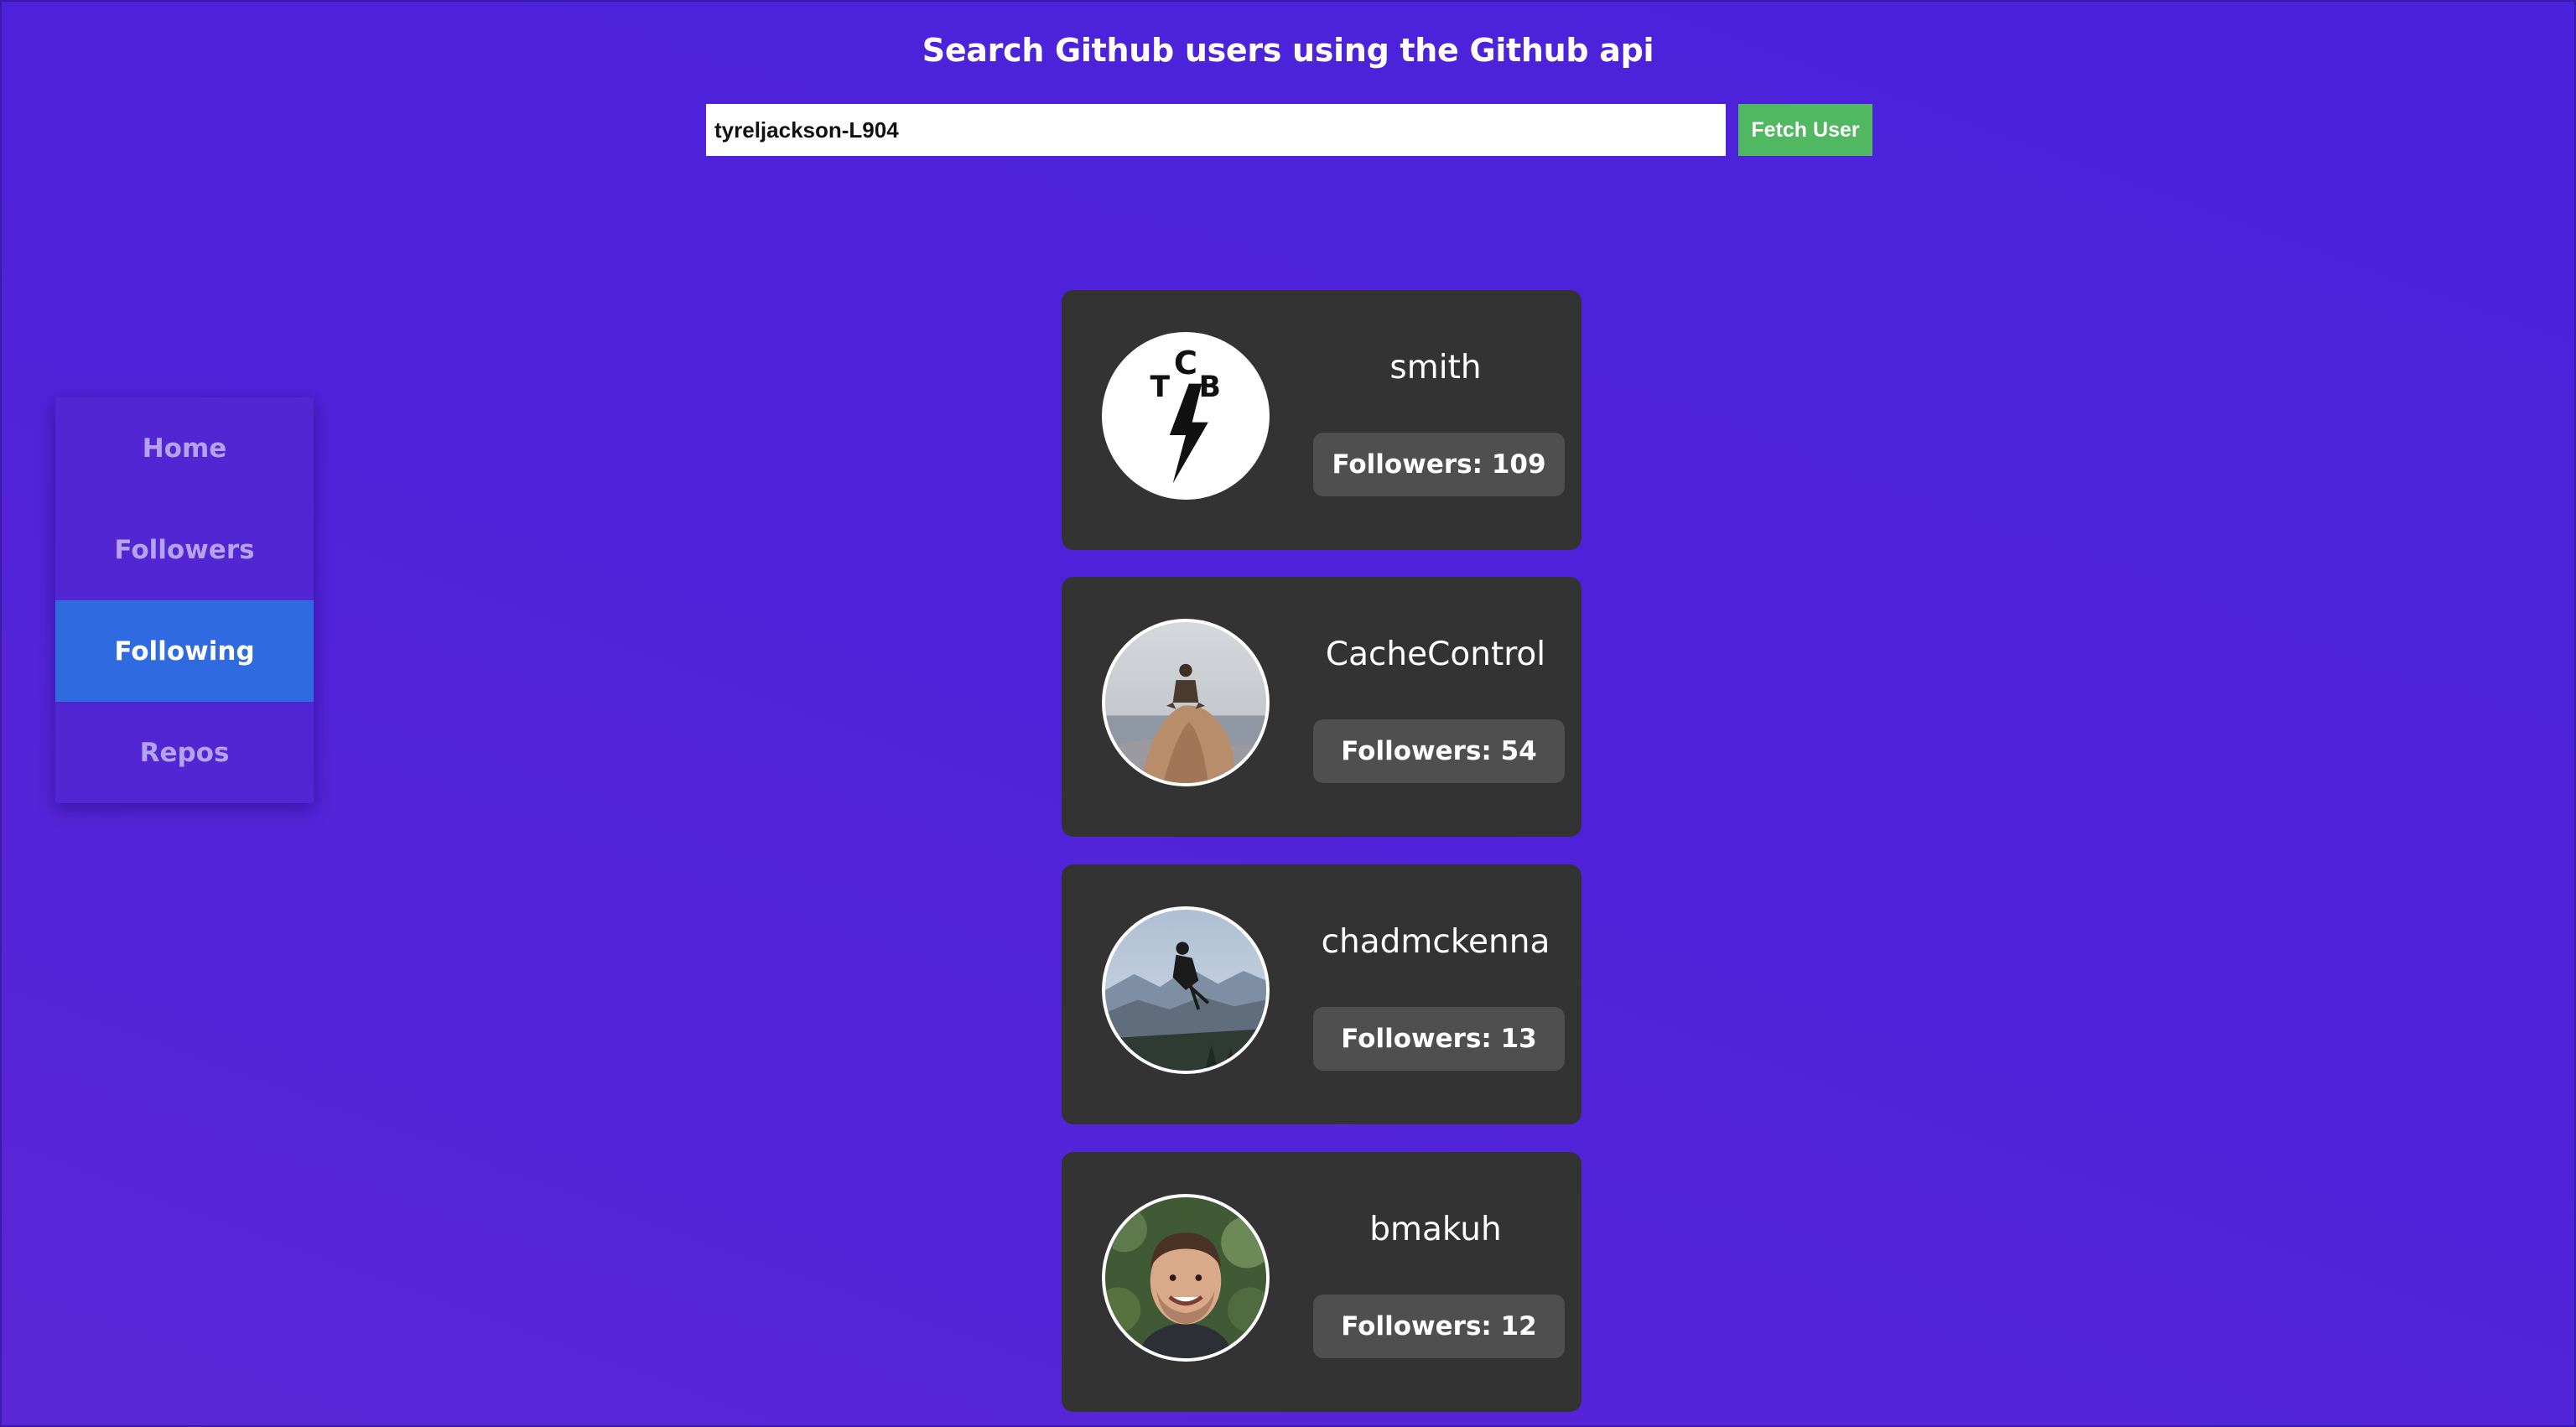 The height and width of the screenshot is (1427, 2576). What do you see at coordinates (1435, 1229) in the screenshot?
I see `username: bmakuh` at bounding box center [1435, 1229].